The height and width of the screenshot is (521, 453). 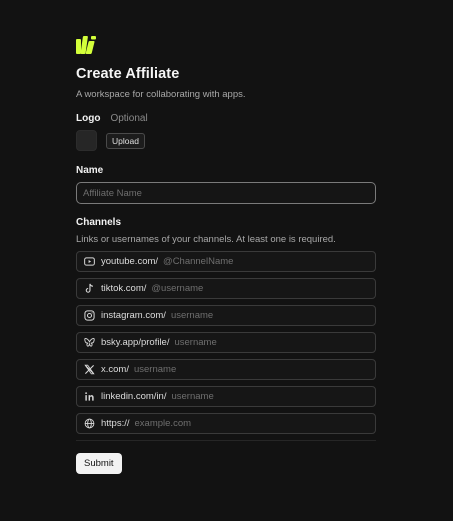 I want to click on channel-youtube: youtube.com/, so click(x=226, y=261).